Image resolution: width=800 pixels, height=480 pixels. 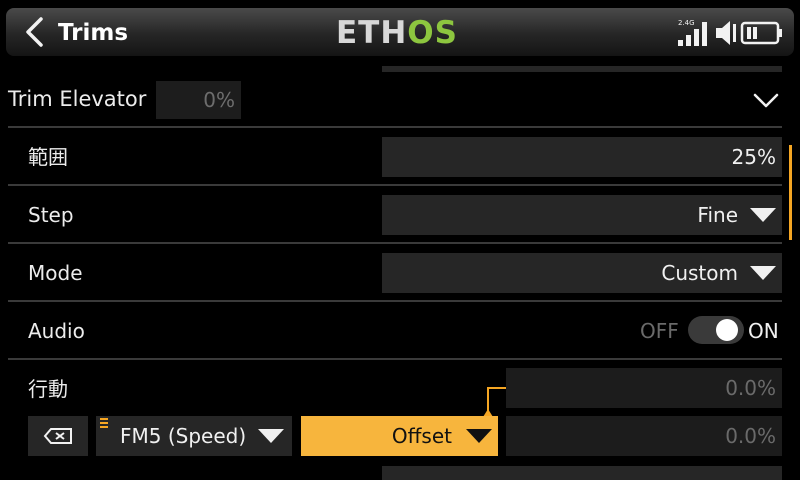 I want to click on mode-label: Mode, so click(x=55, y=273).